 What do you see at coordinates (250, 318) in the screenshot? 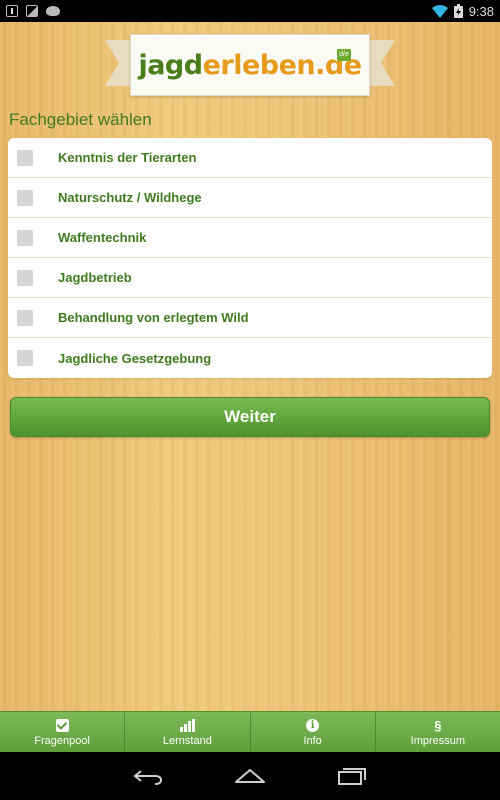
I see `topic-item: Behandlung von erlegtem Wild` at bounding box center [250, 318].